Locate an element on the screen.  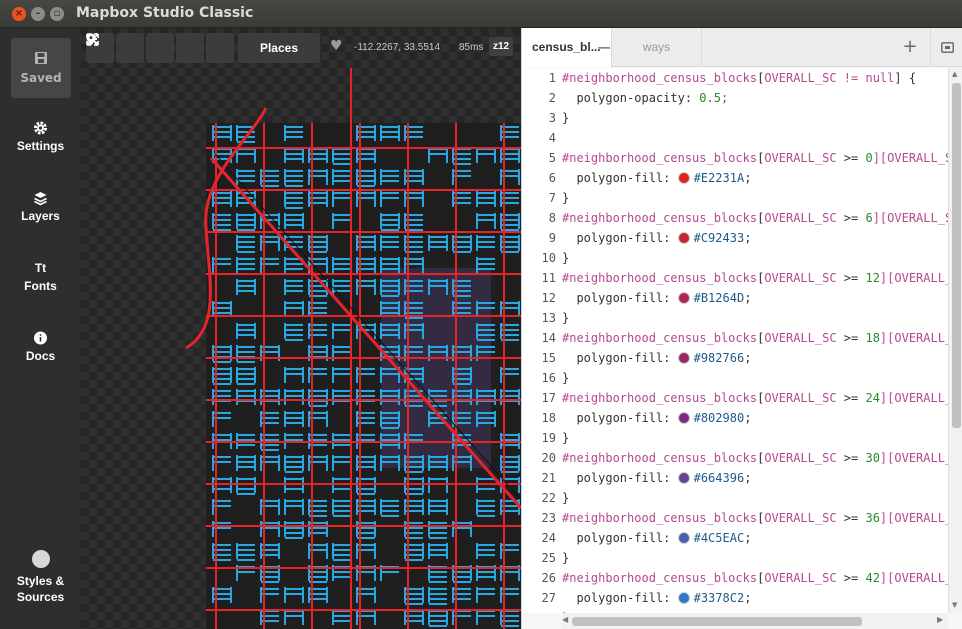
styles-sources-label-1: Styles & is located at coordinates (40, 581).